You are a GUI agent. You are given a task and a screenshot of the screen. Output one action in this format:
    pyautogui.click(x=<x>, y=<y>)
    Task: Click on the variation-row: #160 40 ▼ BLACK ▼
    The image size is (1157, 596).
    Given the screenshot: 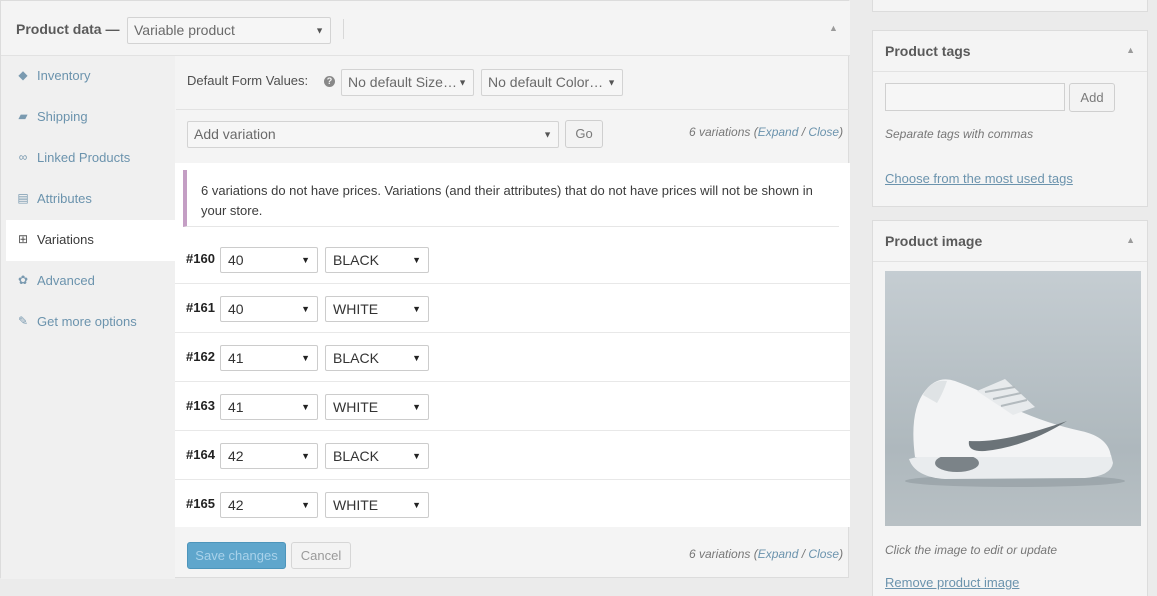 What is the action you would take?
    pyautogui.click(x=512, y=259)
    